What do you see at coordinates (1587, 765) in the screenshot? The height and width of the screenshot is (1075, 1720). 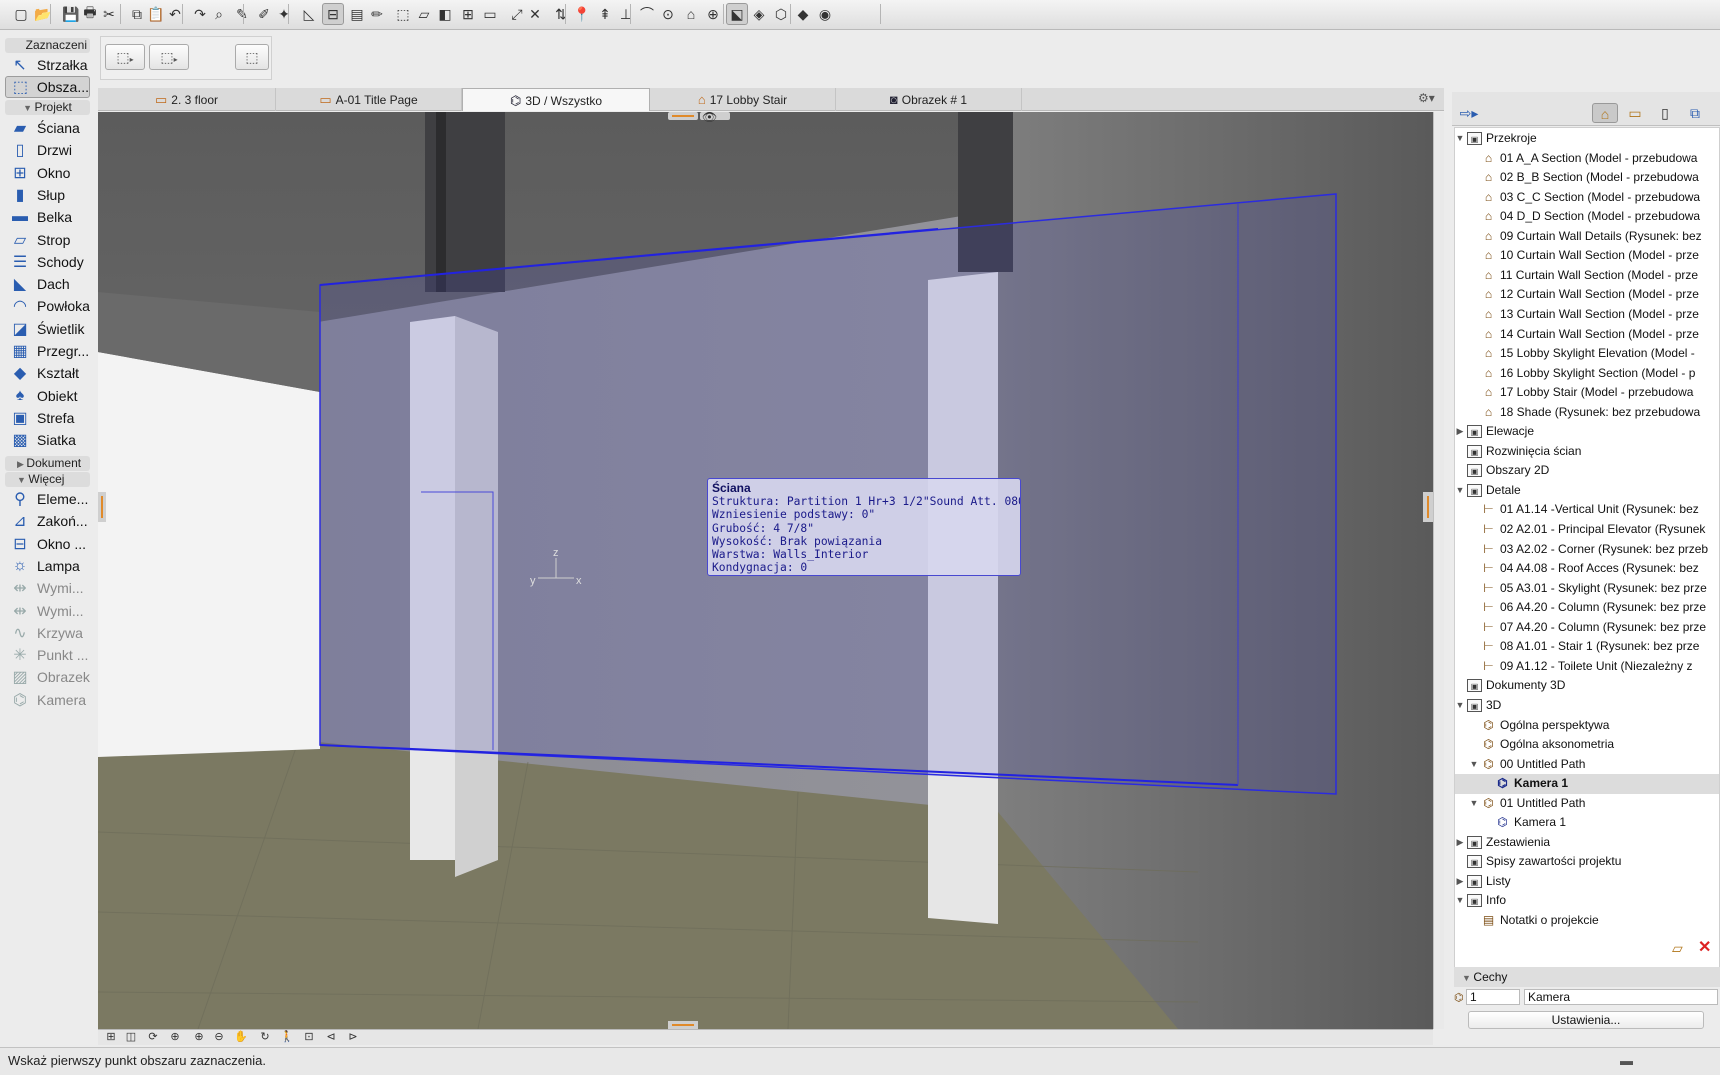 I see `tree-row: ▼ ⌬ 00 Untitled Path` at bounding box center [1587, 765].